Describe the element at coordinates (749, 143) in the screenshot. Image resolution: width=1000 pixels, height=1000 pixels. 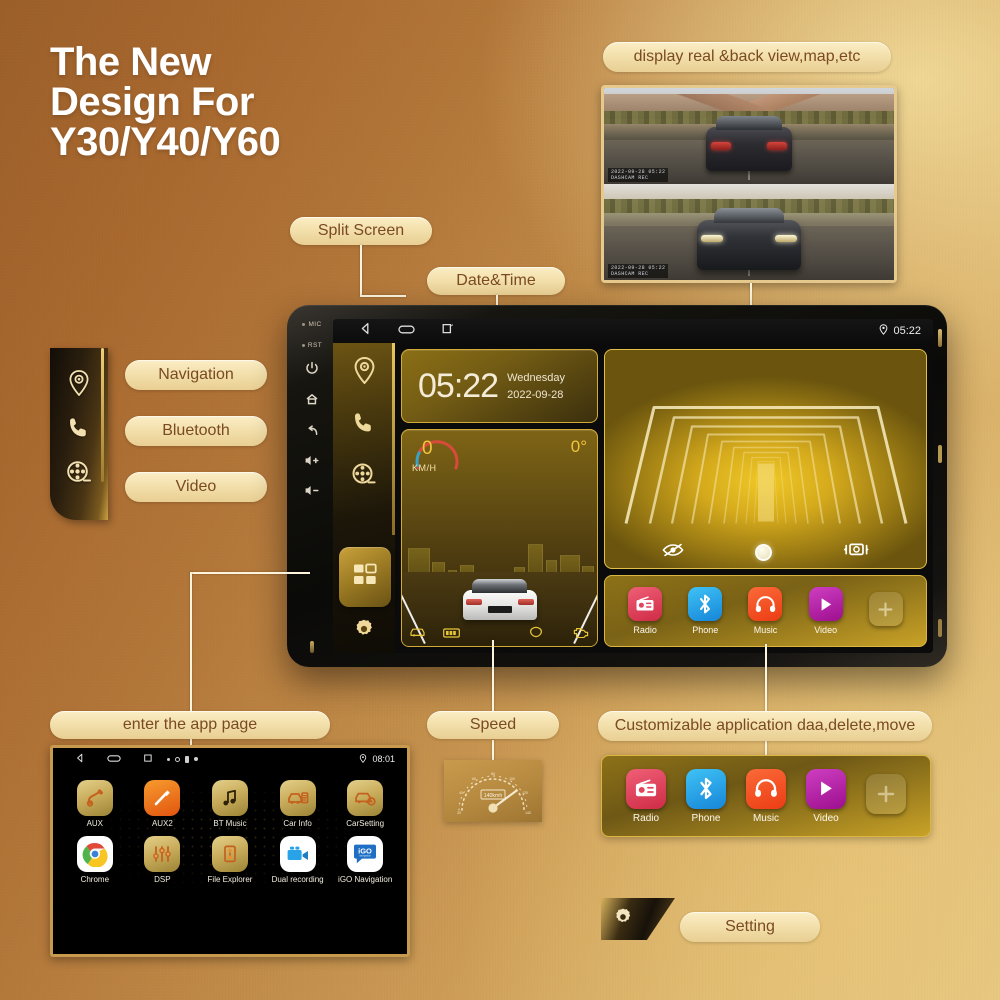
I see `vehicle-rear` at that location.